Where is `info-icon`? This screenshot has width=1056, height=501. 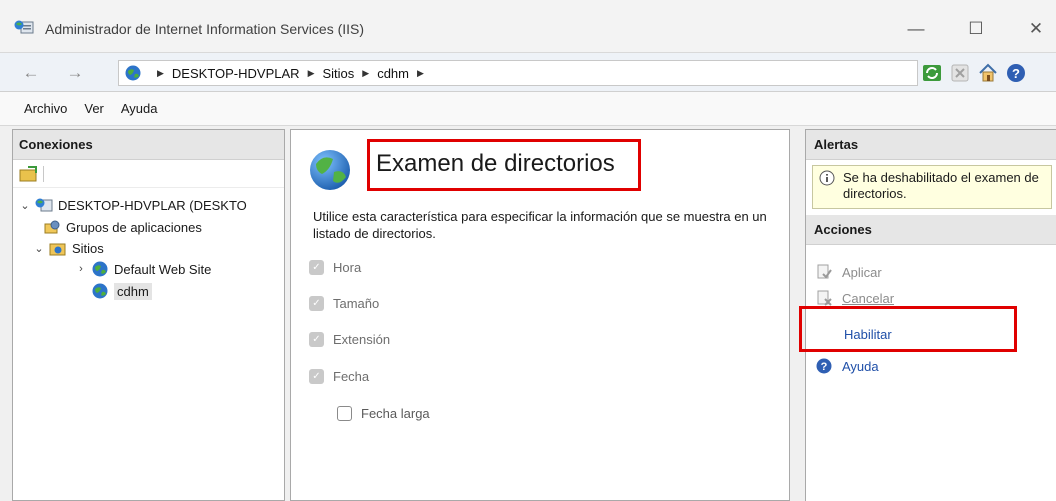 info-icon is located at coordinates (827, 178).